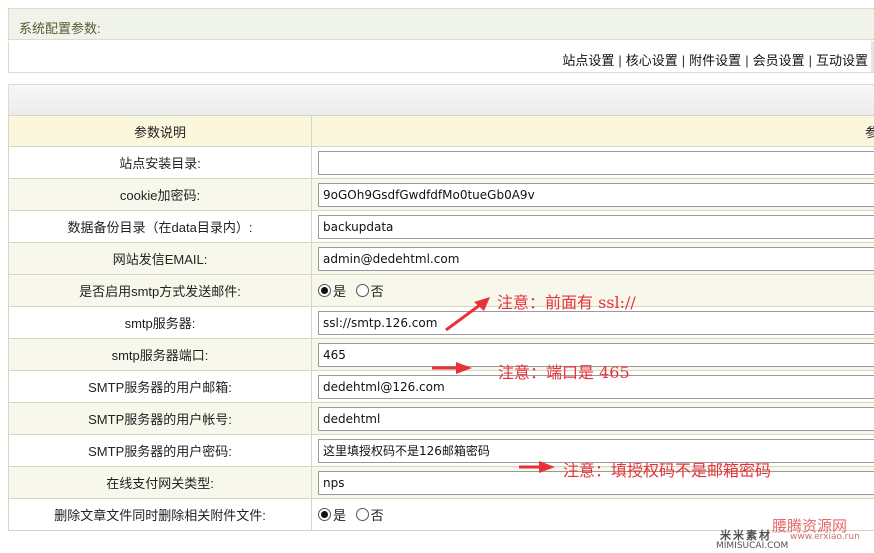 The image size is (874, 553). Describe the element at coordinates (160, 450) in the screenshot. I see `param-label: SMTP服务器的用户密码:` at that location.